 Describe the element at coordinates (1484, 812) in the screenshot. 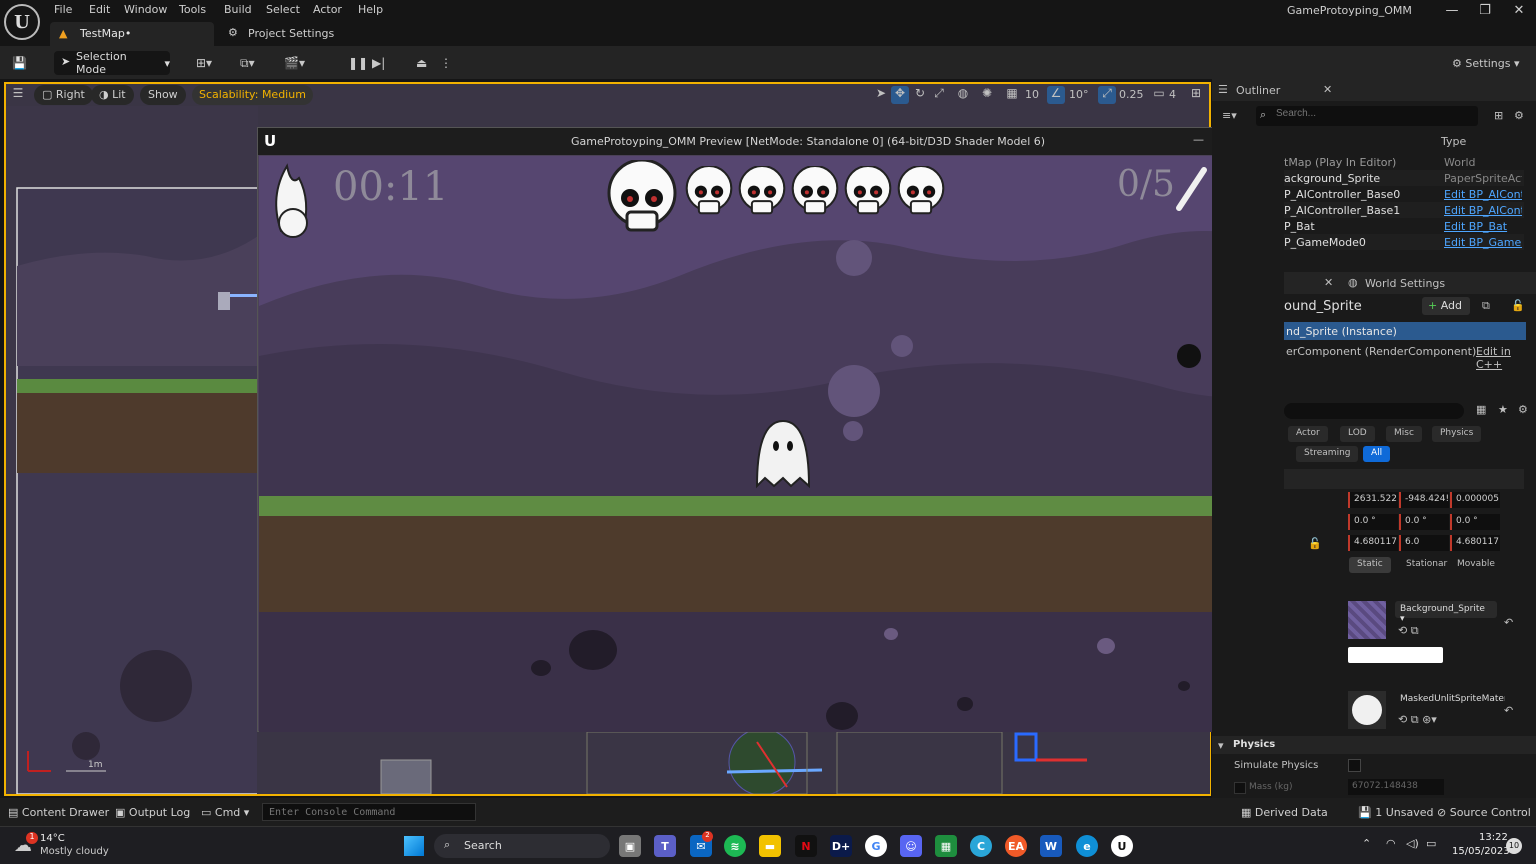

I see `source-control-button: ⊘ Source Control` at that location.